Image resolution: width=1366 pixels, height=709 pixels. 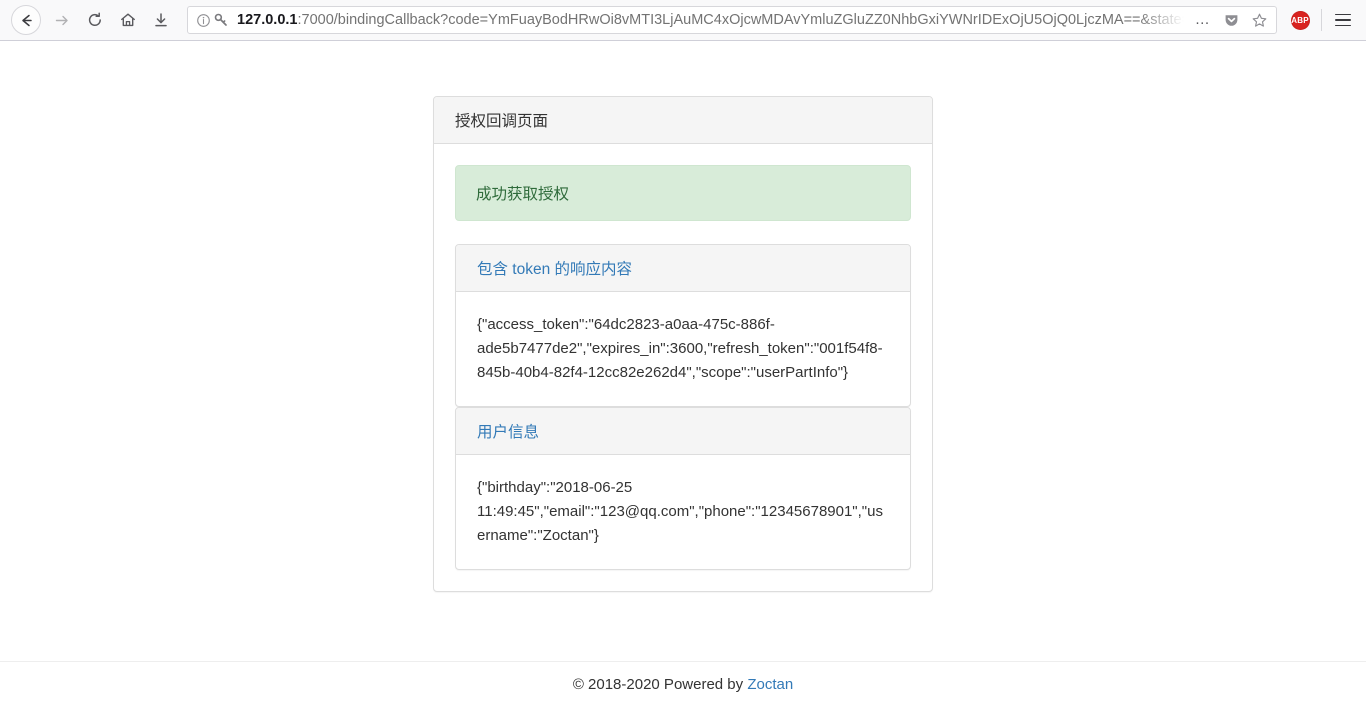 I want to click on back-arrow-icon, so click(x=26, y=20).